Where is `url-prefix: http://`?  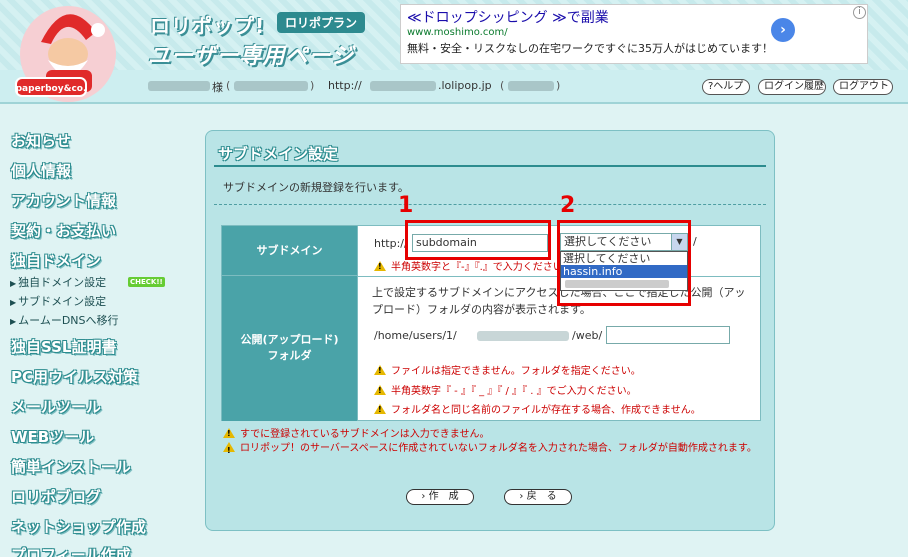 url-prefix: http:// is located at coordinates (345, 85).